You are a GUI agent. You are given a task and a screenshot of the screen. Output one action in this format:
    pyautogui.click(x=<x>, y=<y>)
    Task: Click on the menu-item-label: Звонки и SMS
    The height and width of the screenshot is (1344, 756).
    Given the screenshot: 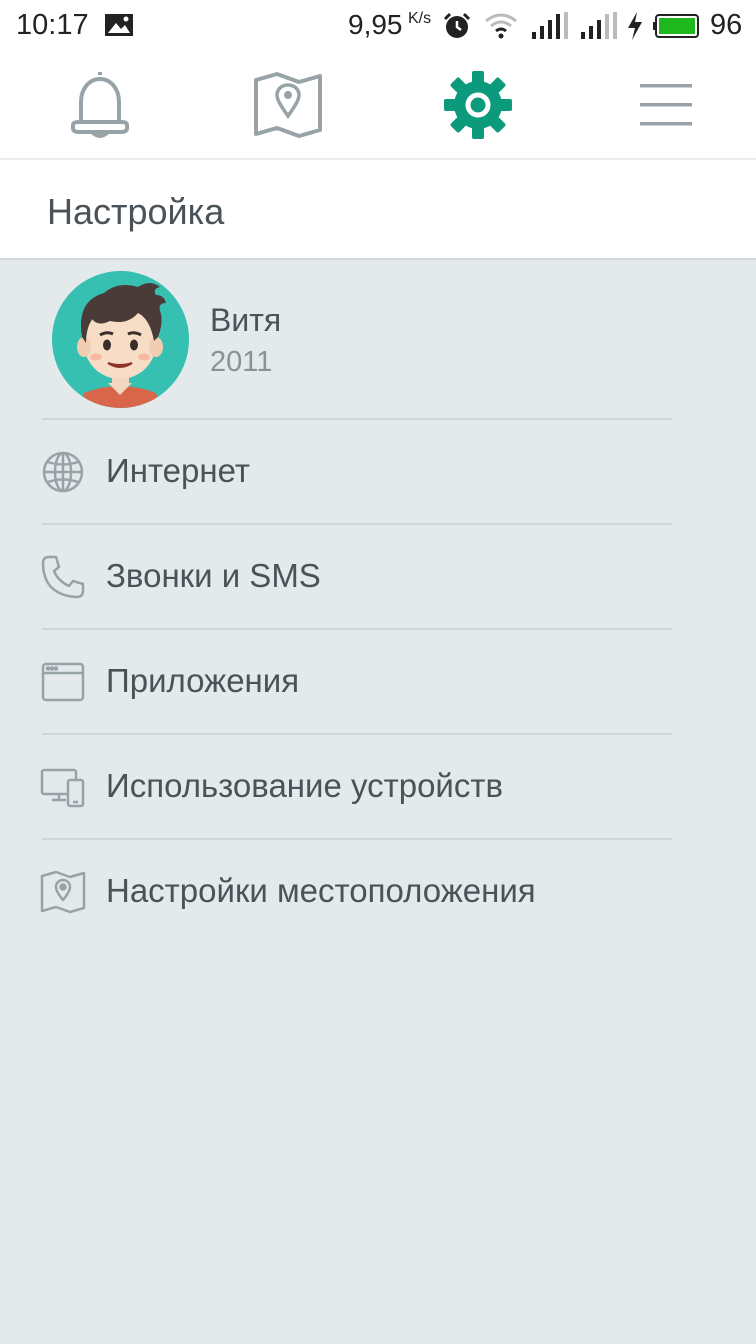 What is the action you would take?
    pyautogui.click(x=213, y=575)
    